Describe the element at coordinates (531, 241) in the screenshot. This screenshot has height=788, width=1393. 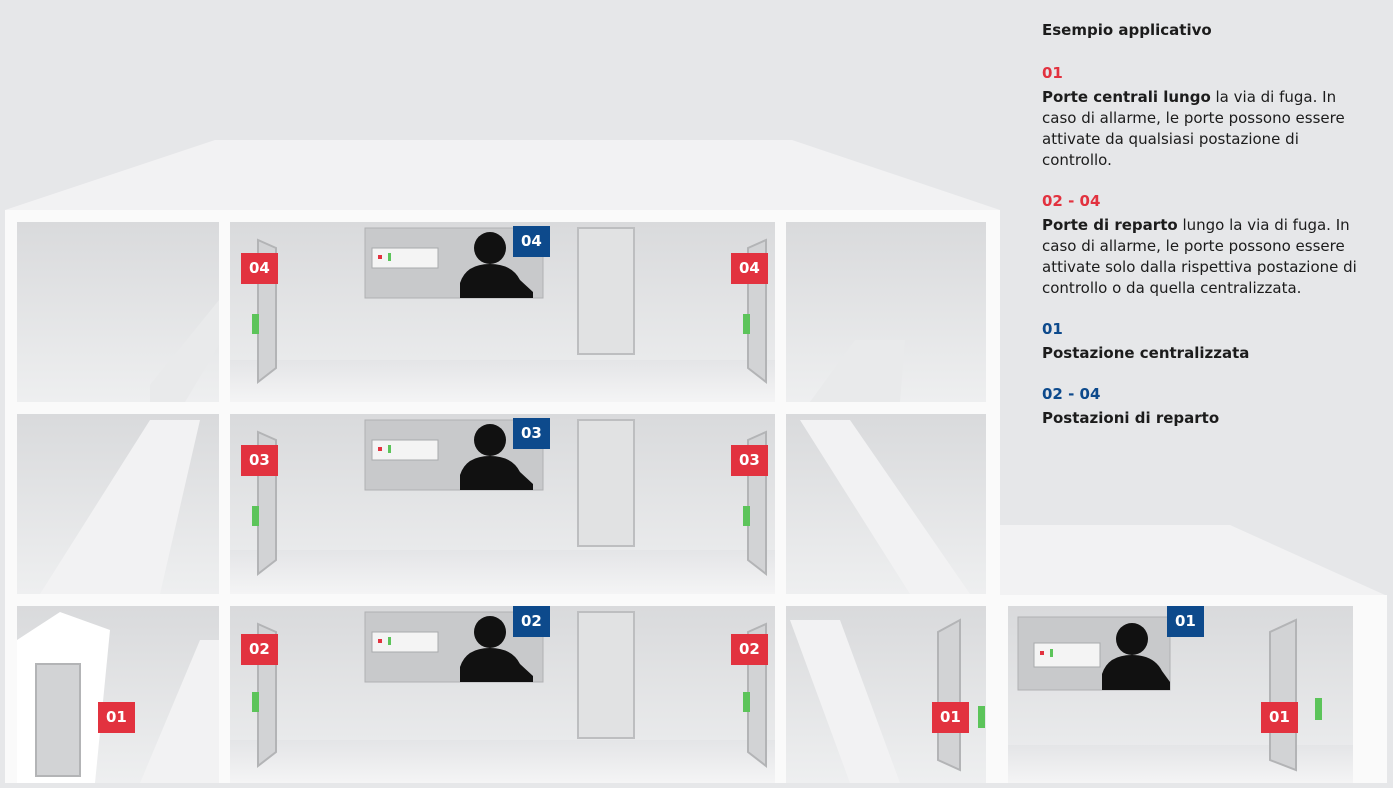
I see `station-badge-04: 04` at that location.